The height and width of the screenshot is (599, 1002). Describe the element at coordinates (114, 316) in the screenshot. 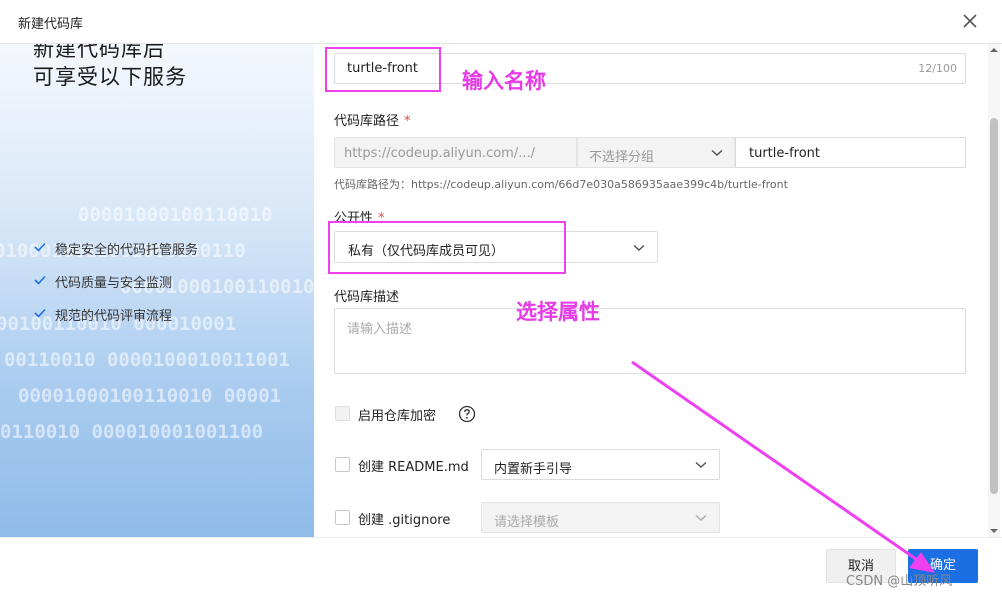

I see `feature-label: 规范的代码评审流程` at that location.